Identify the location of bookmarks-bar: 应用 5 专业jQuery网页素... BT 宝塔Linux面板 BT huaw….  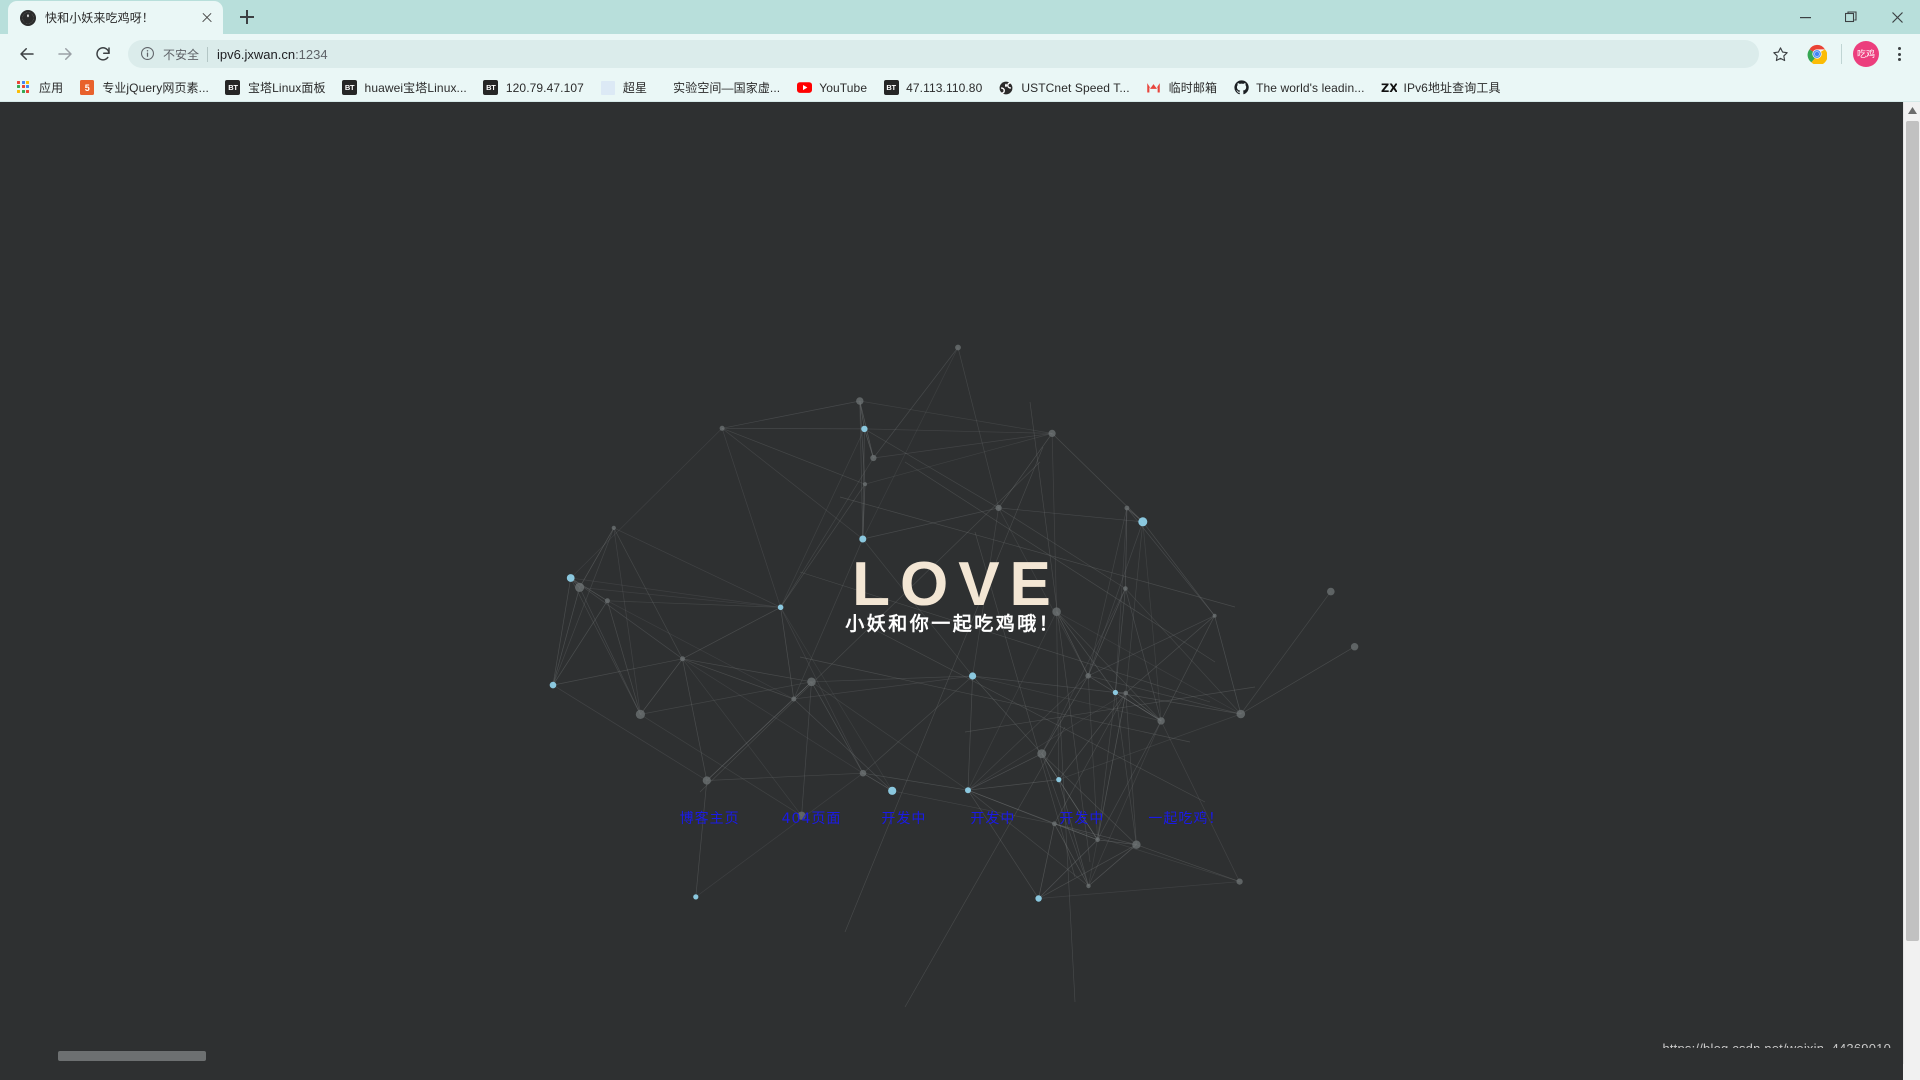
(960, 88).